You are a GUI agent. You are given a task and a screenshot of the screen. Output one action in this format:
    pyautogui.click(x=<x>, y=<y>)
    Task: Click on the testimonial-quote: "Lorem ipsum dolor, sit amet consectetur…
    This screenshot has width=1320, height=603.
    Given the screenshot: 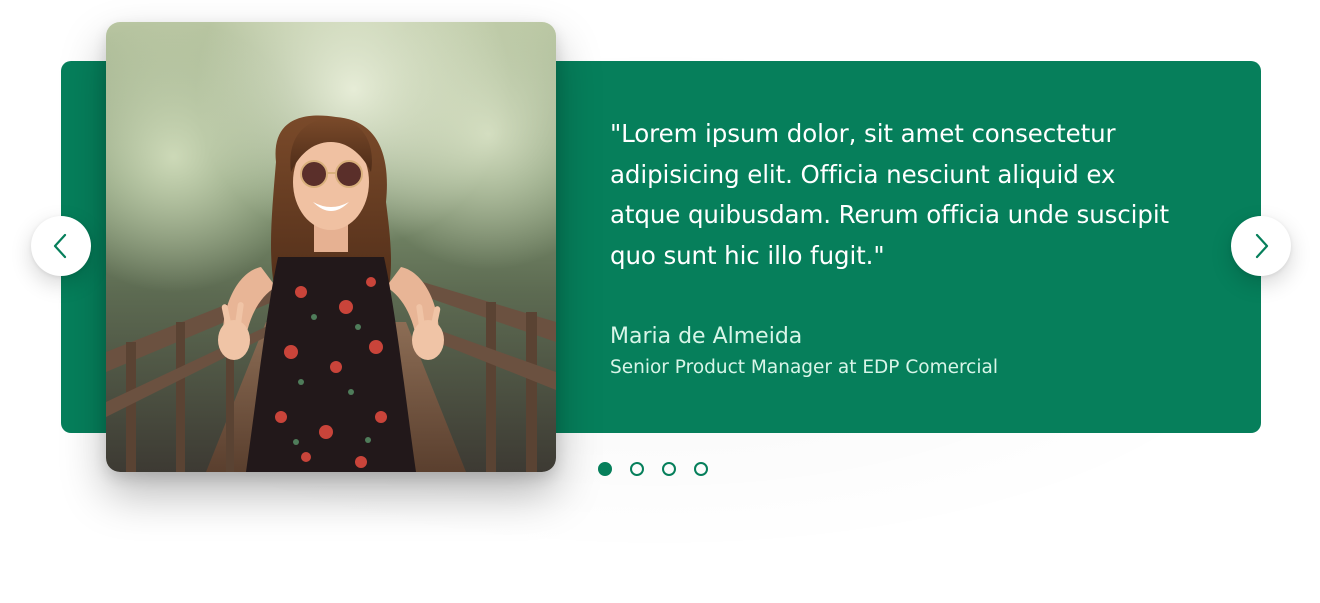 What is the action you would take?
    pyautogui.click(x=890, y=194)
    